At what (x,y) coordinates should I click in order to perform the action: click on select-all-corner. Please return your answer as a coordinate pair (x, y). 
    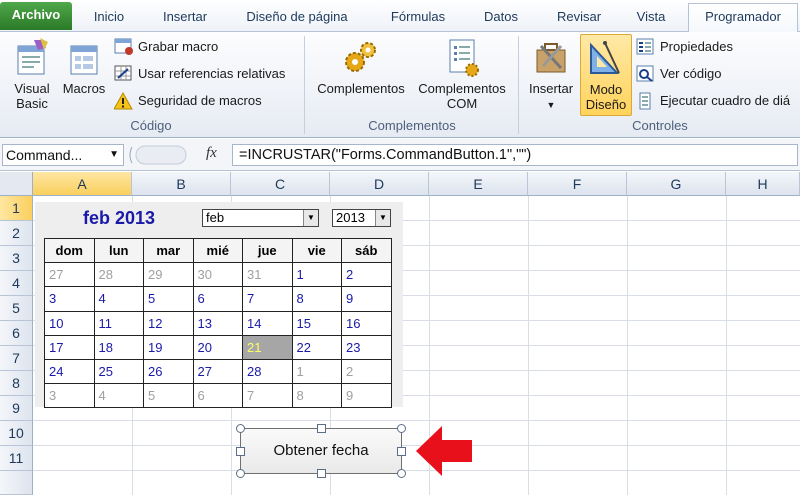
    Looking at the image, I should click on (16, 184).